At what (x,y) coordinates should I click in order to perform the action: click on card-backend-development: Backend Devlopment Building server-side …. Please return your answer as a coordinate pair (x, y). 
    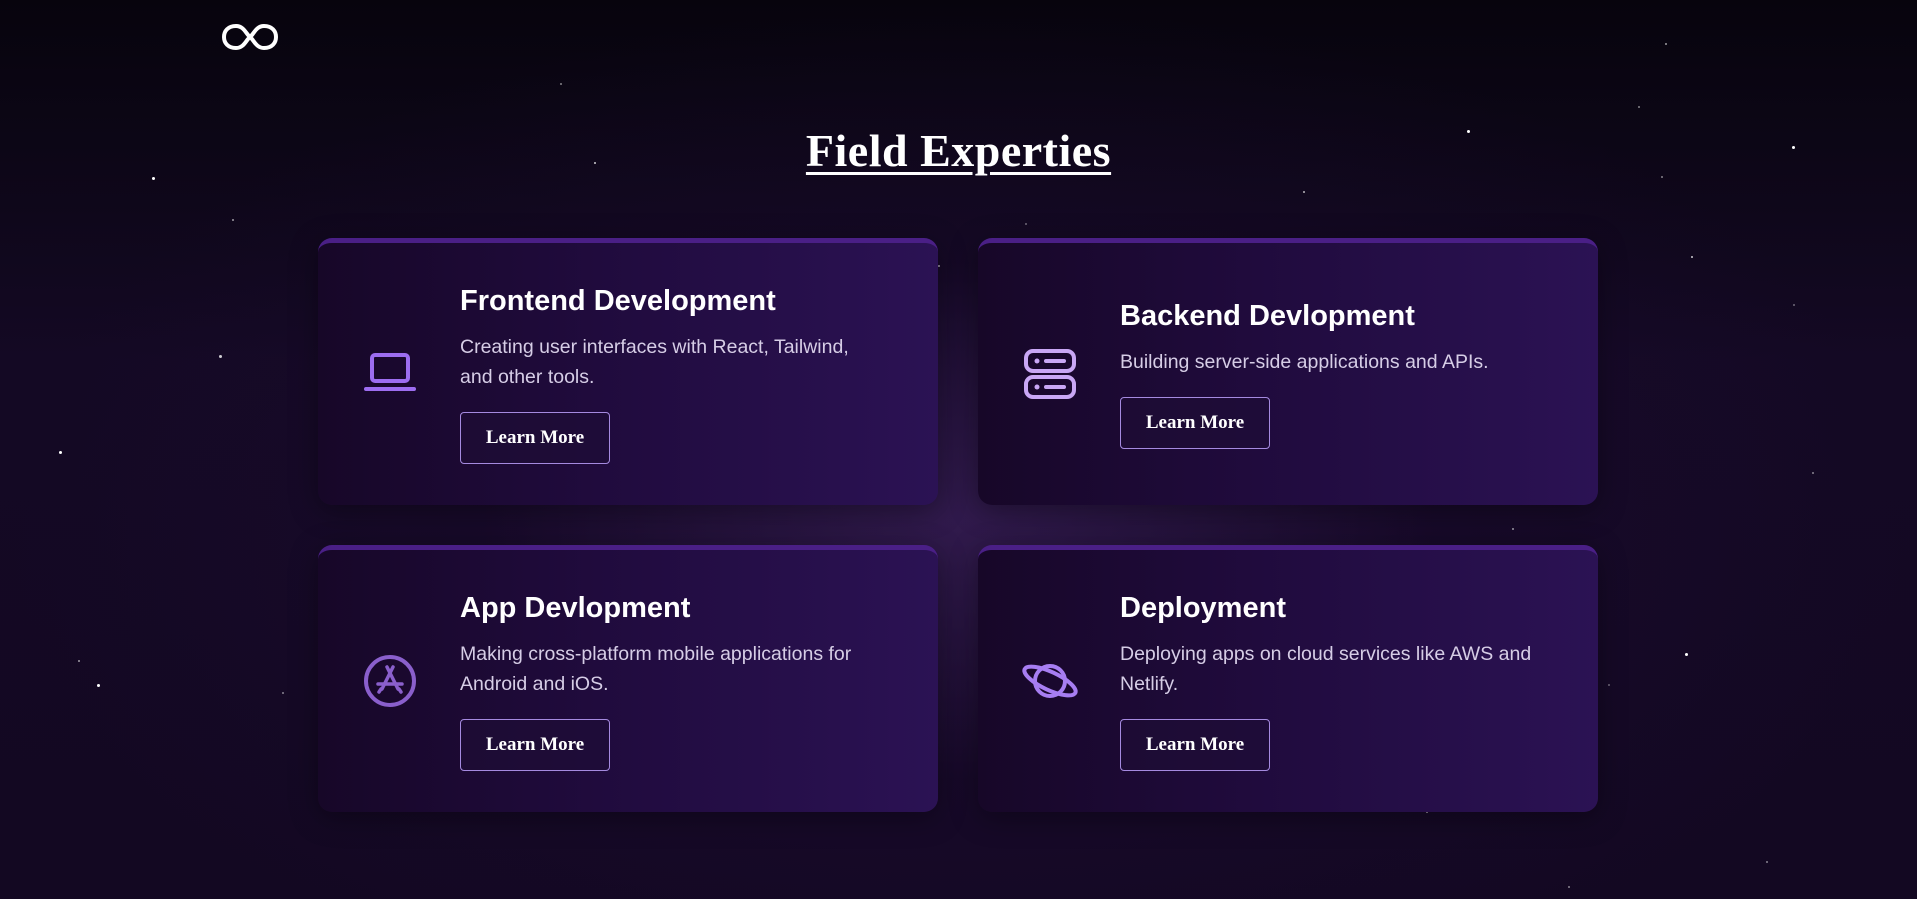
    Looking at the image, I should click on (1288, 371).